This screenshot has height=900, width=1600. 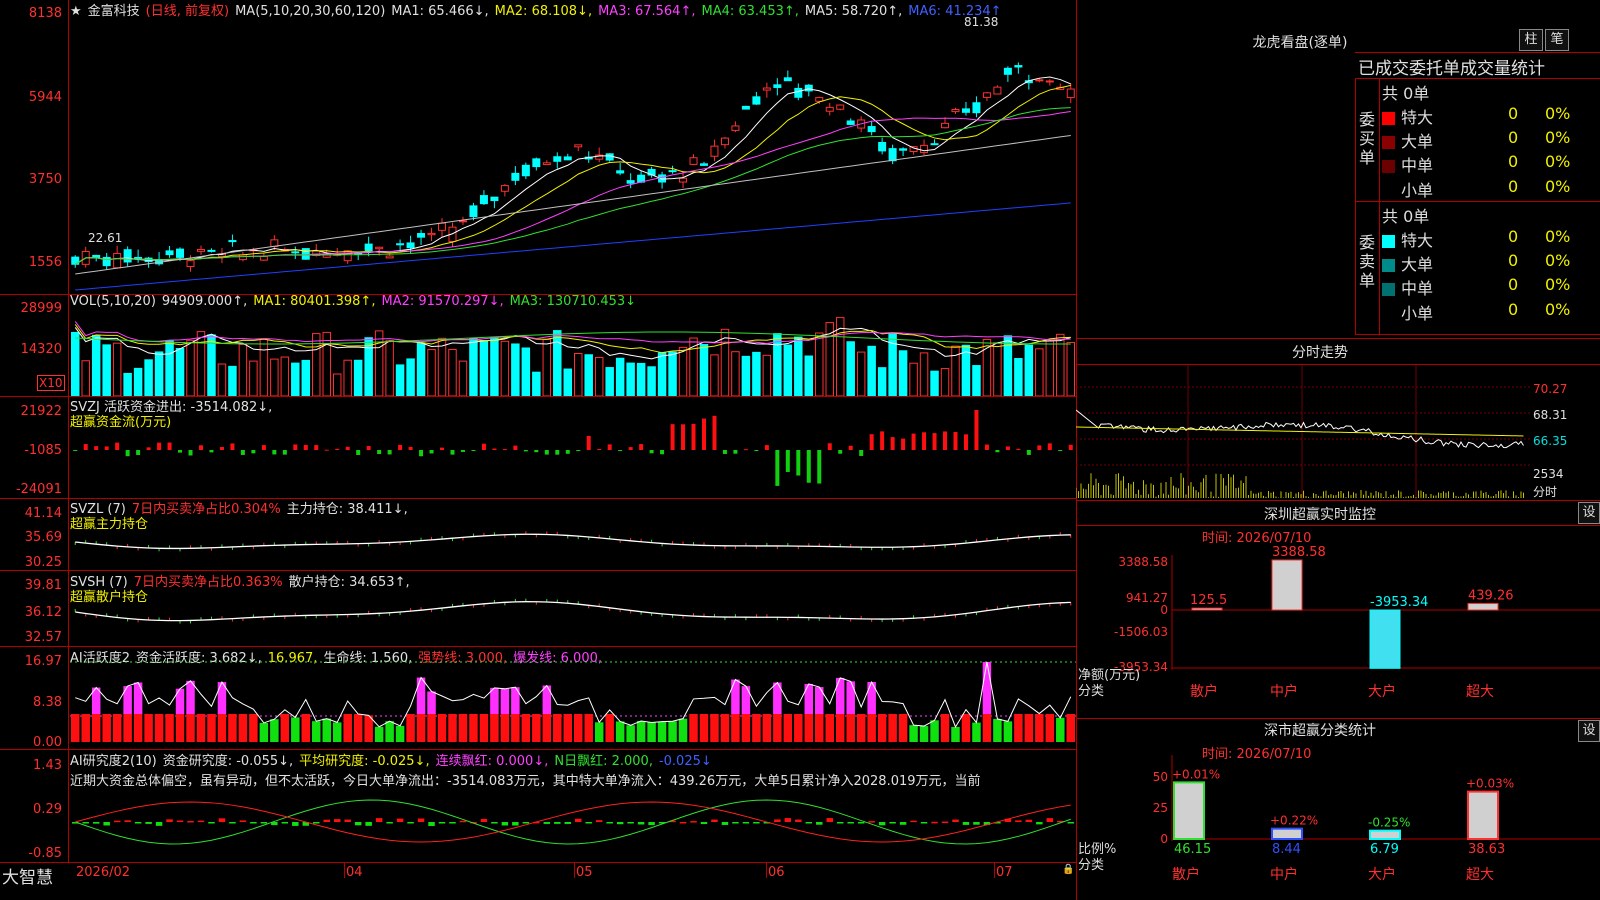 What do you see at coordinates (43, 661) in the screenshot?
I see `ai1-tick: 16.97` at bounding box center [43, 661].